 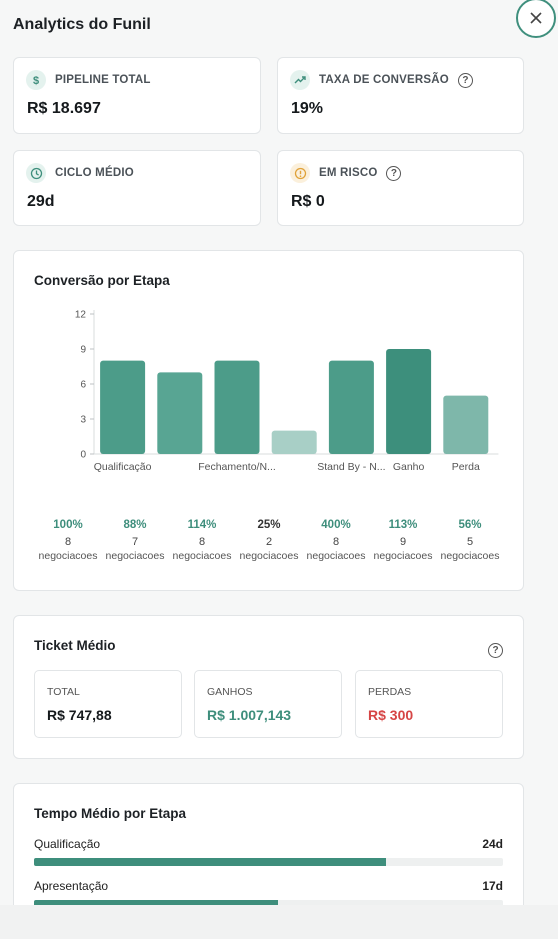 I want to click on stage-time-track, so click(x=268, y=862).